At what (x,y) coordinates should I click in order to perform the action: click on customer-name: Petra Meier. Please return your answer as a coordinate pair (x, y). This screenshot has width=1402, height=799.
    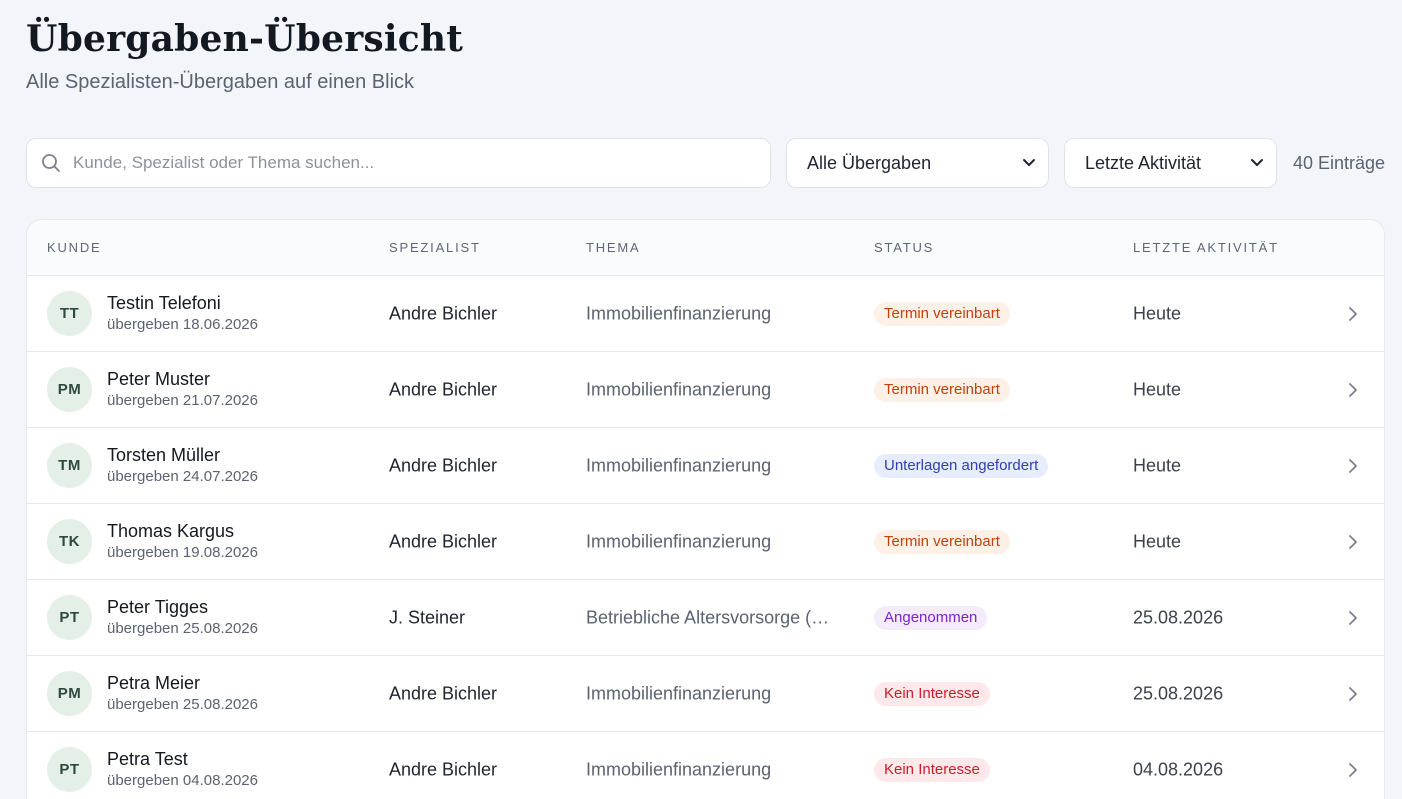
    Looking at the image, I should click on (154, 683).